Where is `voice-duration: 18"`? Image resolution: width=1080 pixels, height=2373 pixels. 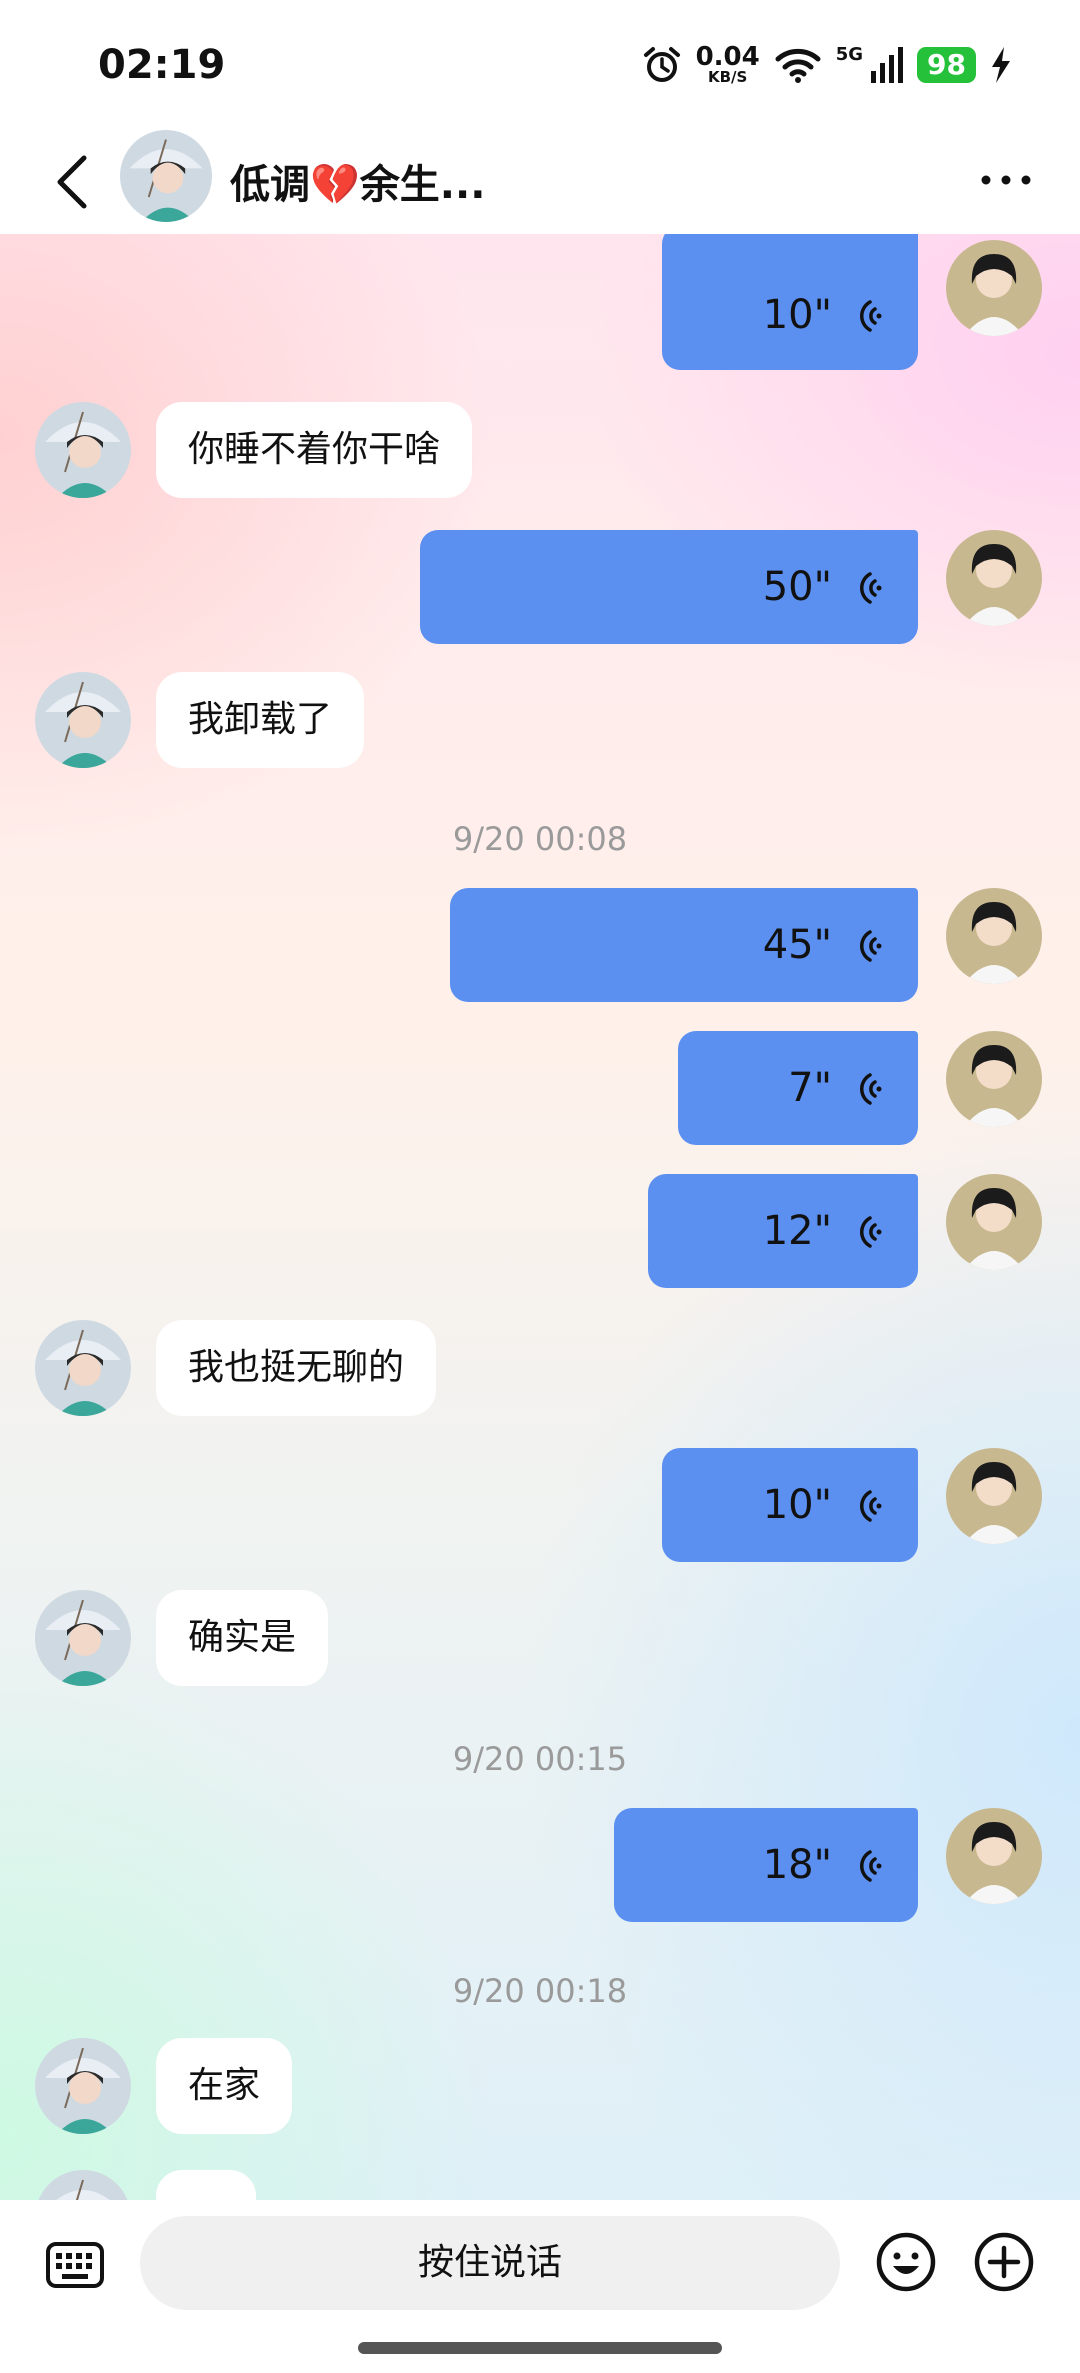 voice-duration: 18" is located at coordinates (797, 1865).